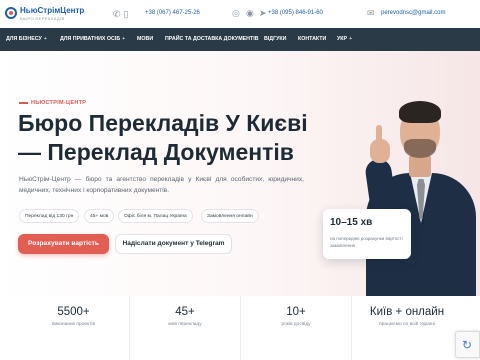 This screenshot has width=480, height=360. Describe the element at coordinates (420, 112) in the screenshot. I see `person-hair` at that location.